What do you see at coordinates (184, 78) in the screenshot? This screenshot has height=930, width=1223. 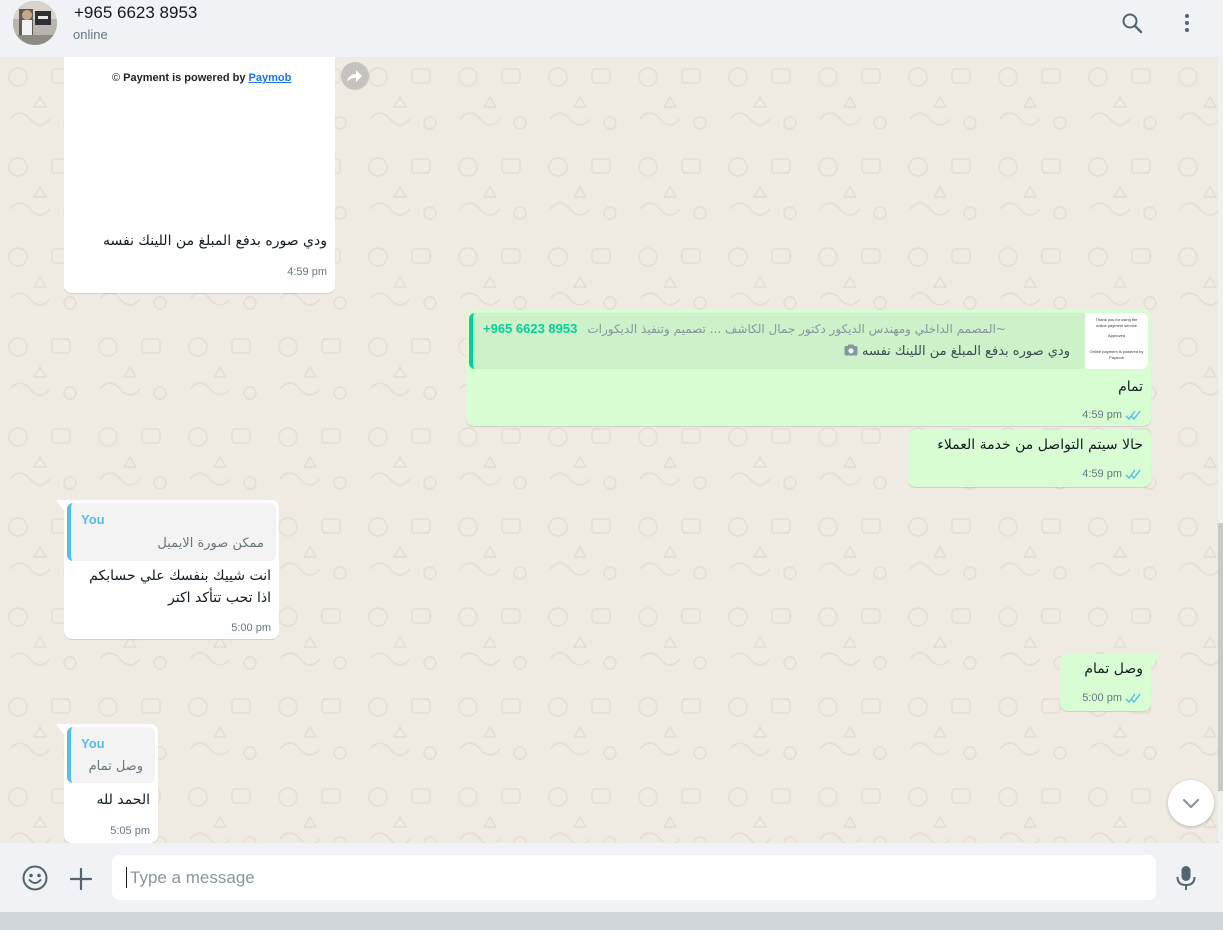 I see `powered-by-text: Payment is powered by` at bounding box center [184, 78].